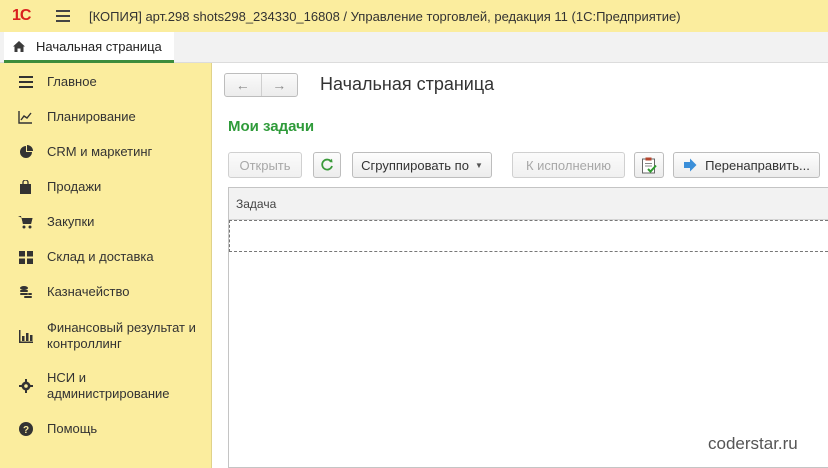 The width and height of the screenshot is (828, 468). What do you see at coordinates (753, 443) in the screenshot?
I see `watermark: coderstar.ru` at bounding box center [753, 443].